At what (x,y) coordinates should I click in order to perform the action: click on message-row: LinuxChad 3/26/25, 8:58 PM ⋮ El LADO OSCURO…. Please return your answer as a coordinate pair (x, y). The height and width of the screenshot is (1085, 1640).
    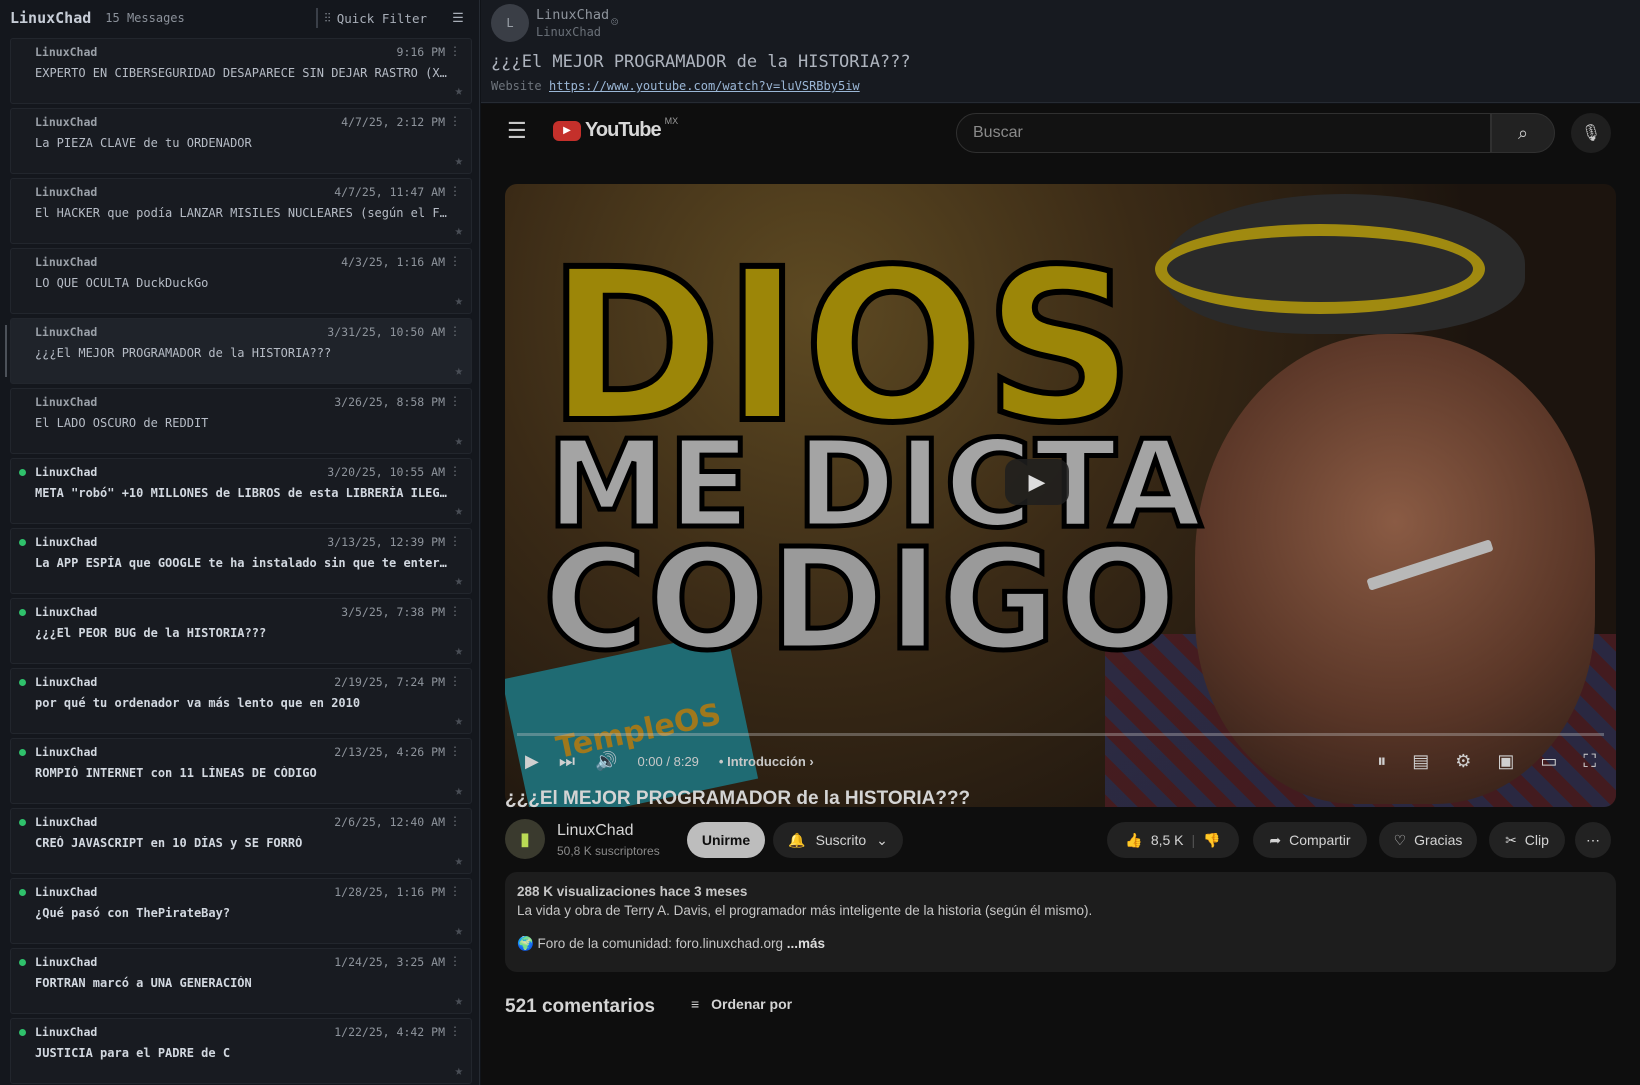
    Looking at the image, I should click on (241, 421).